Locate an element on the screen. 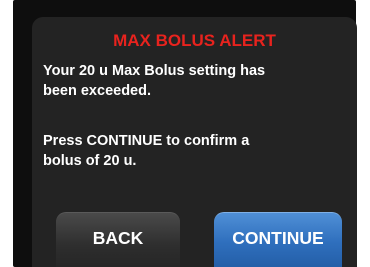 The height and width of the screenshot is (267, 370). message-line: been exceeded. is located at coordinates (97, 91).